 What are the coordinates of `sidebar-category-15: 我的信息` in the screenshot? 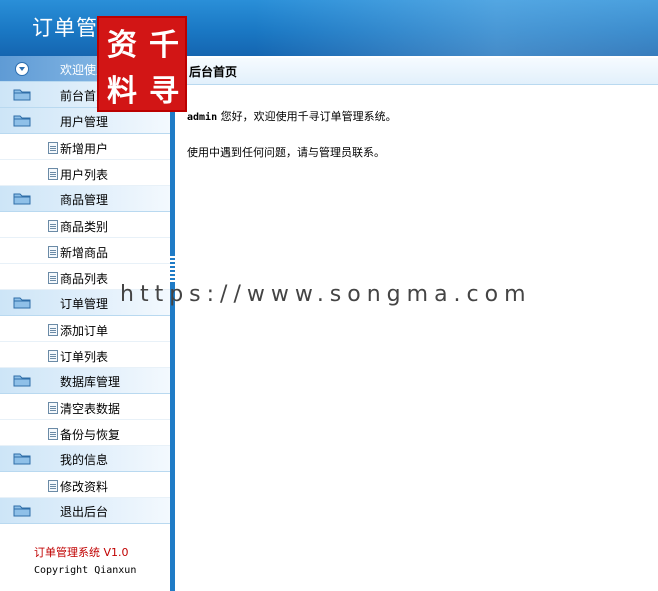 It's located at (85, 459).